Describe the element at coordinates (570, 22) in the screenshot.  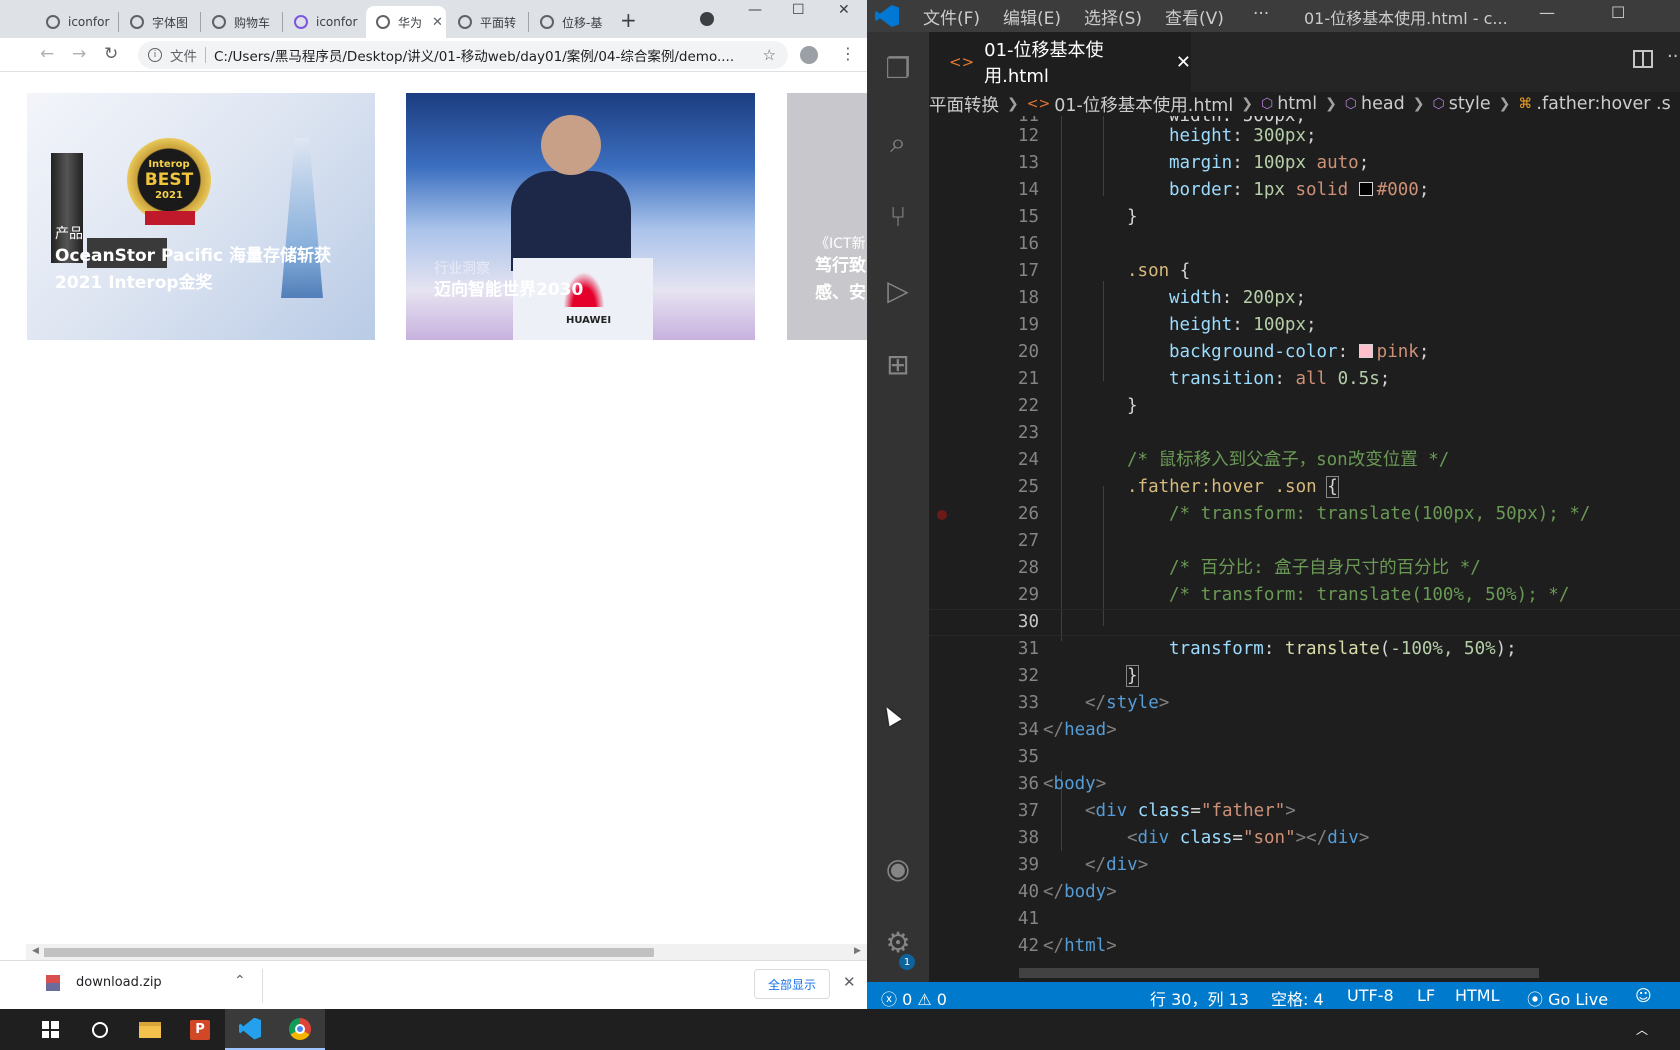
I see `browser-tab: 位移-基` at that location.